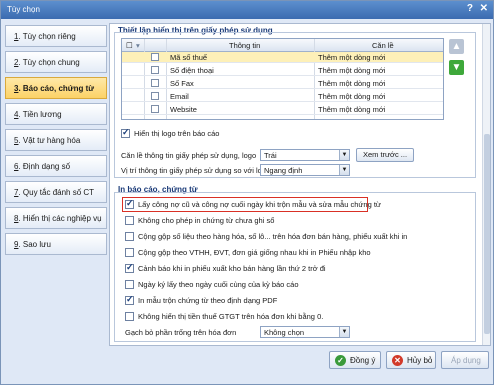  I want to click on ok-label: Đồng ý, so click(363, 360).